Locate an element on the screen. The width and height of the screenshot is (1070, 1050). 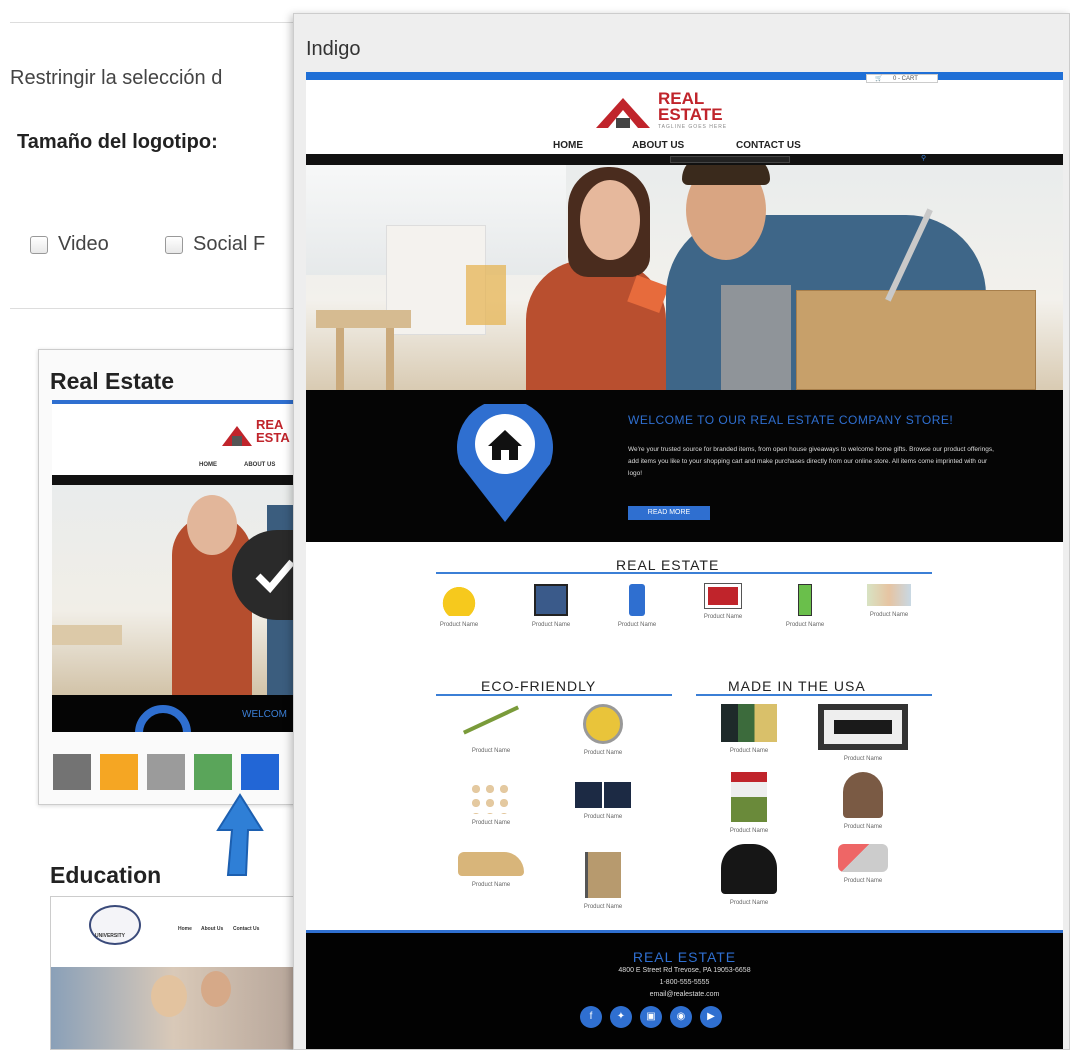
checkbox-video: Video is located at coordinates (69, 244).